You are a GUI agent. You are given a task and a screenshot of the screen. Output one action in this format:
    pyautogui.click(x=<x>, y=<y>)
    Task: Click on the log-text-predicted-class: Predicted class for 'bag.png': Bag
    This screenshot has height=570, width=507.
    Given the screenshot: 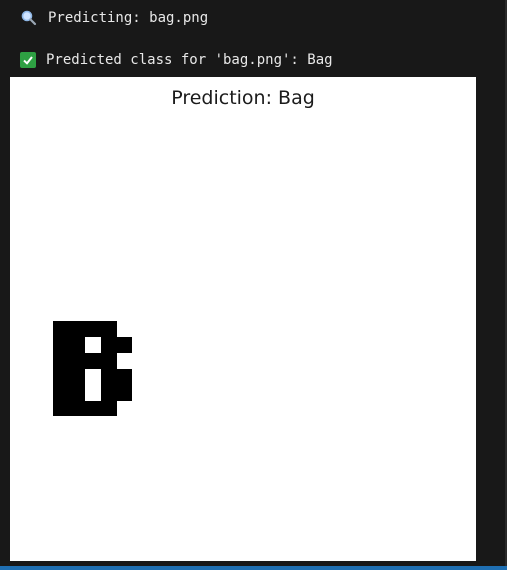 What is the action you would take?
    pyautogui.click(x=189, y=60)
    